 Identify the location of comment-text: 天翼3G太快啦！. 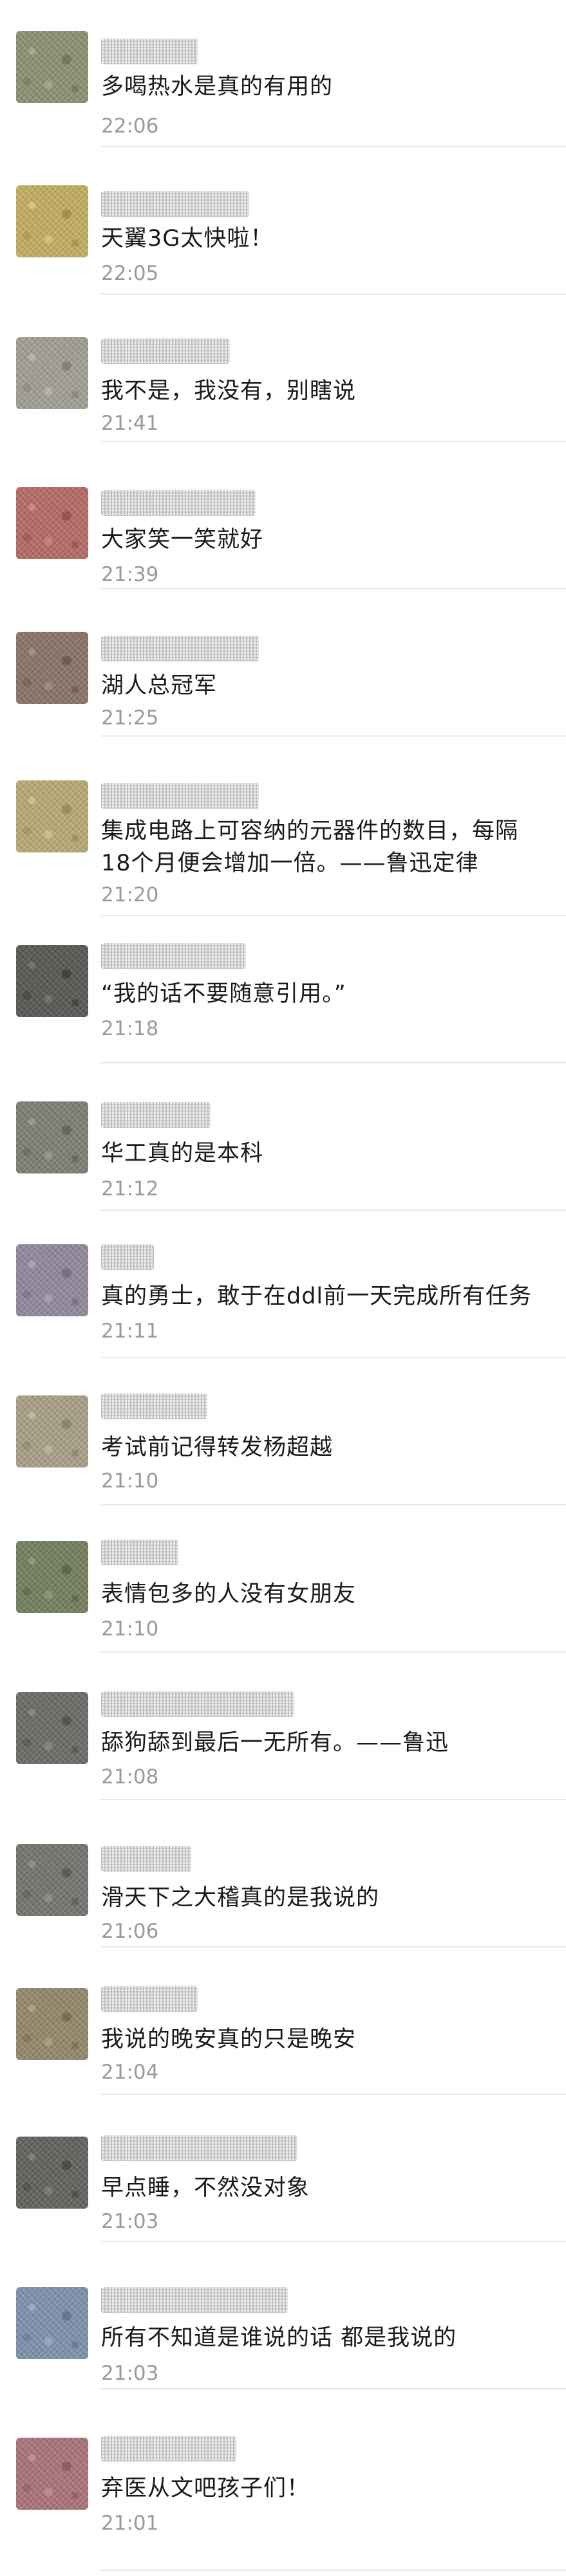
(187, 239).